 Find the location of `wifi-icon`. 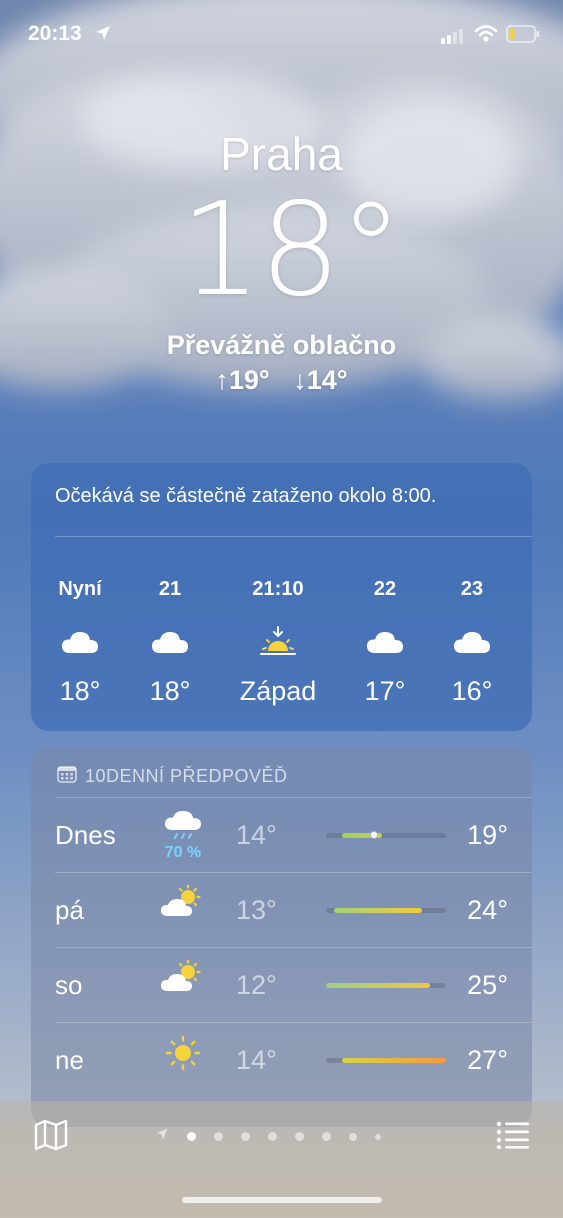

wifi-icon is located at coordinates (486, 36).